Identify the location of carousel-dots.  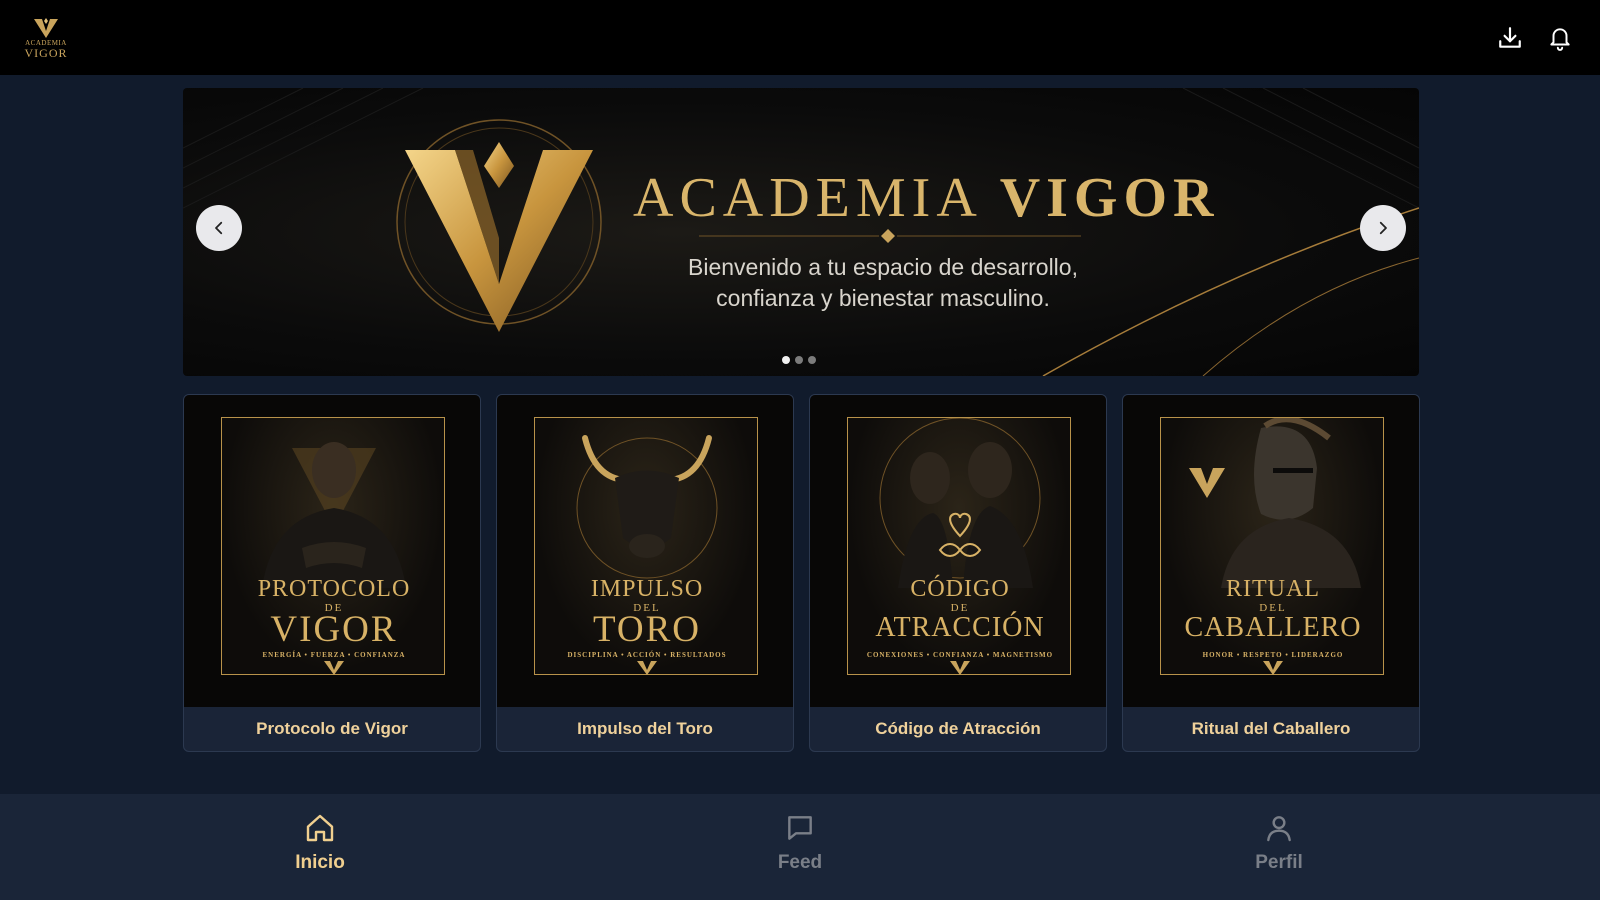
(799, 360).